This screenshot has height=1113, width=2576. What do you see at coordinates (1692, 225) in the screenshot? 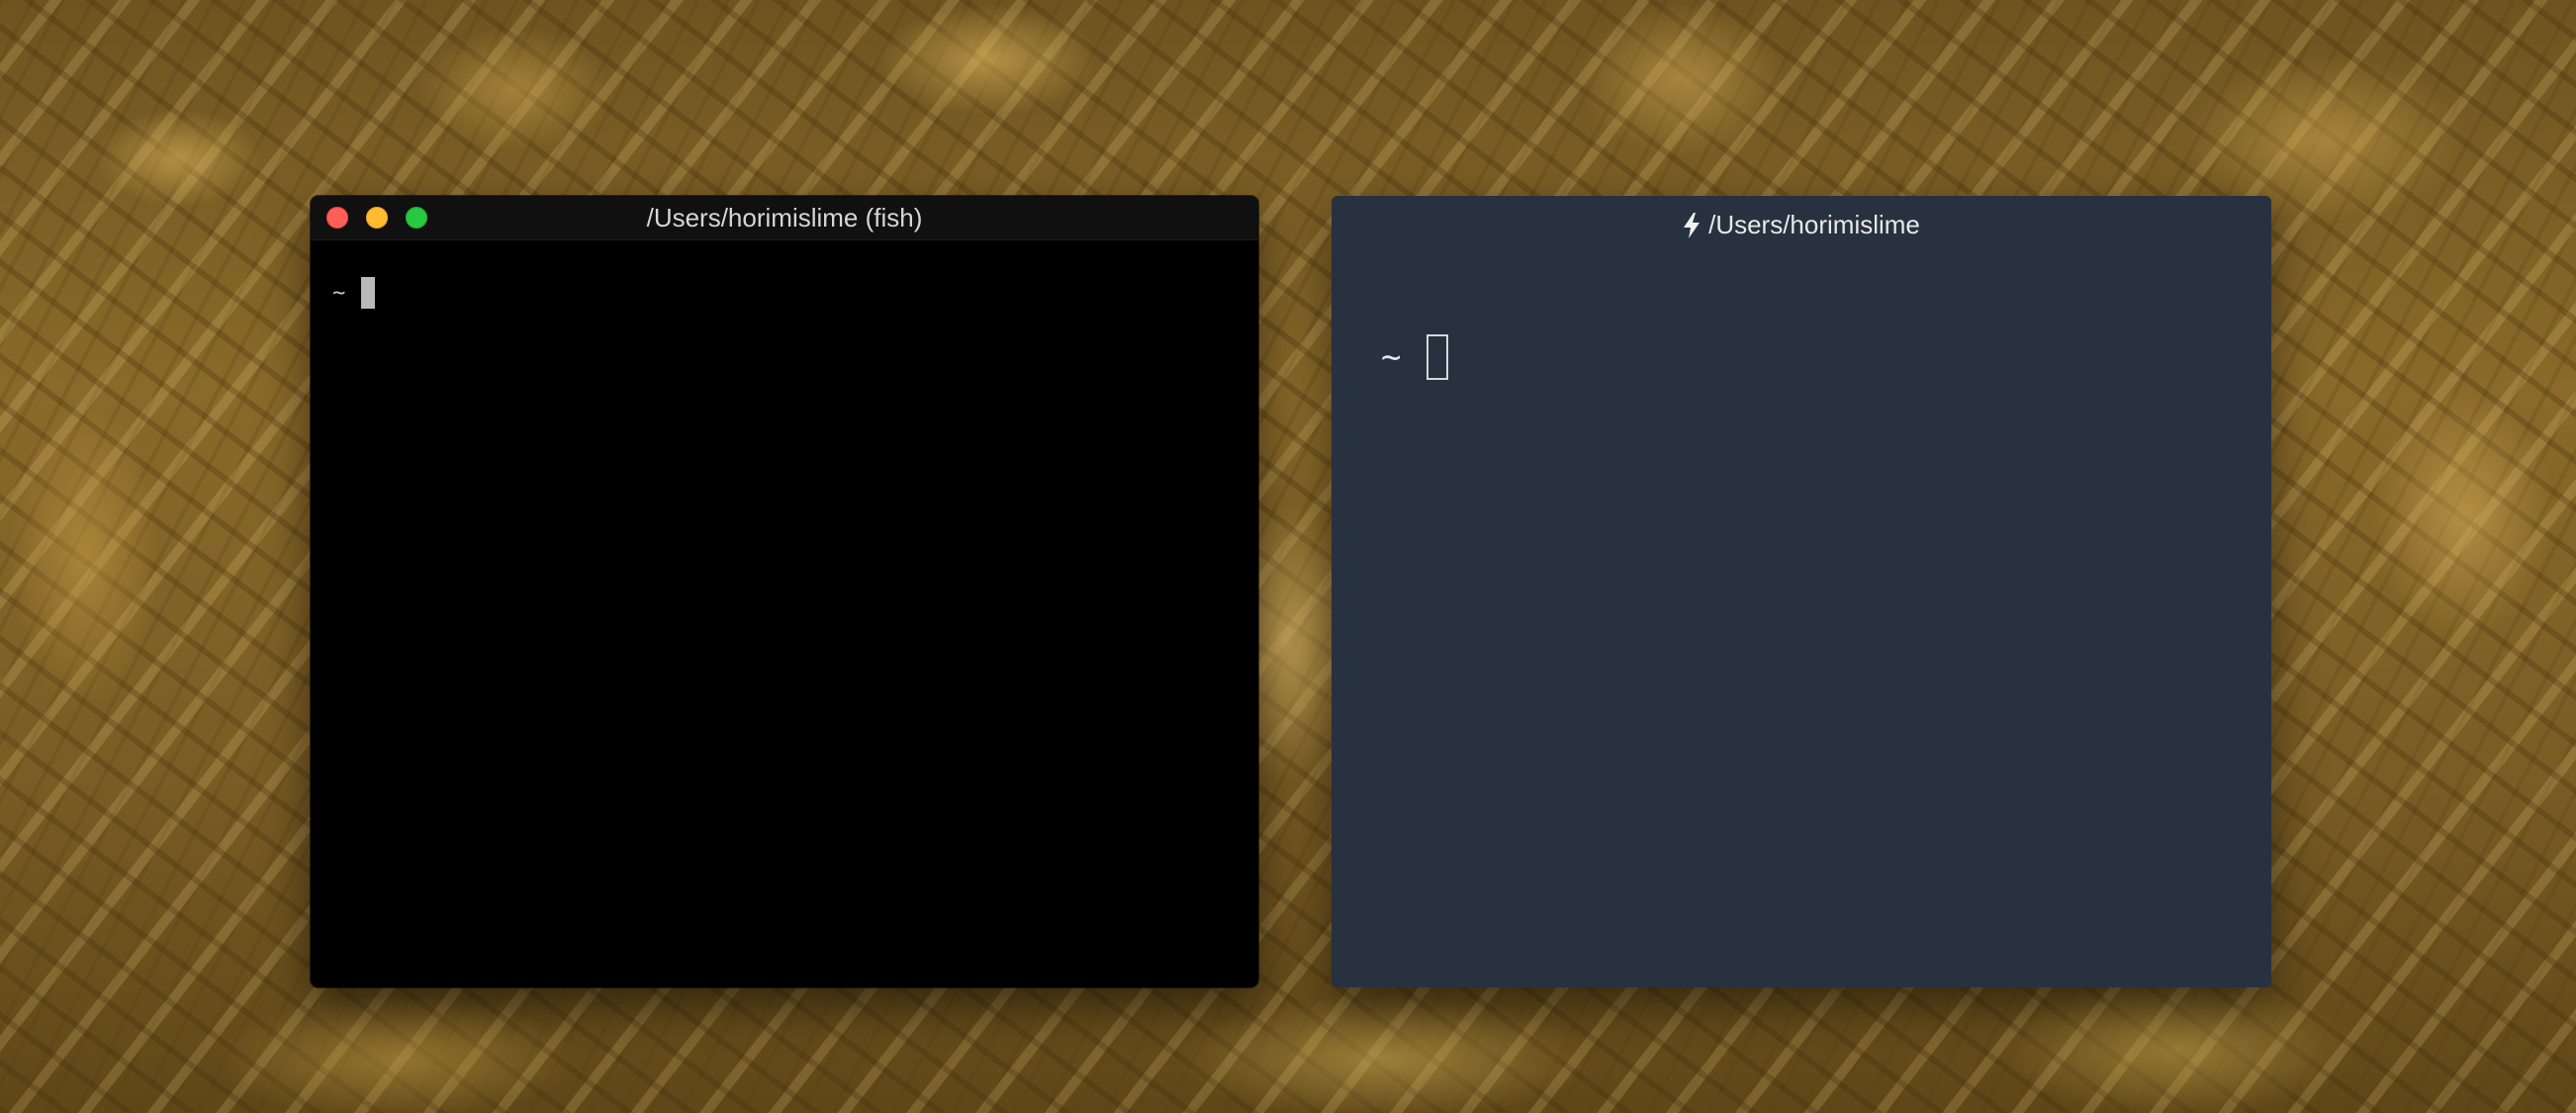
I see `lightning-bolt-icon` at bounding box center [1692, 225].